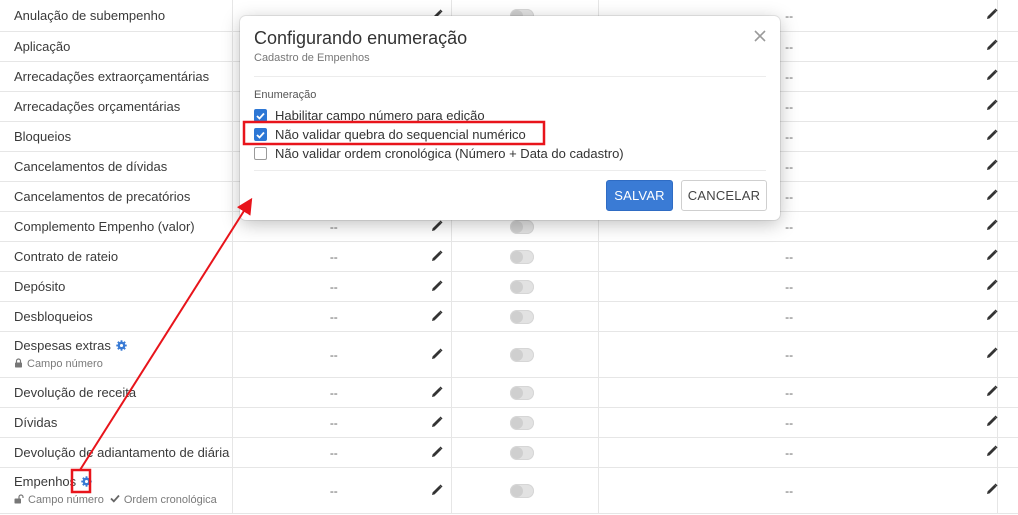  I want to click on check-icon, so click(115, 500).